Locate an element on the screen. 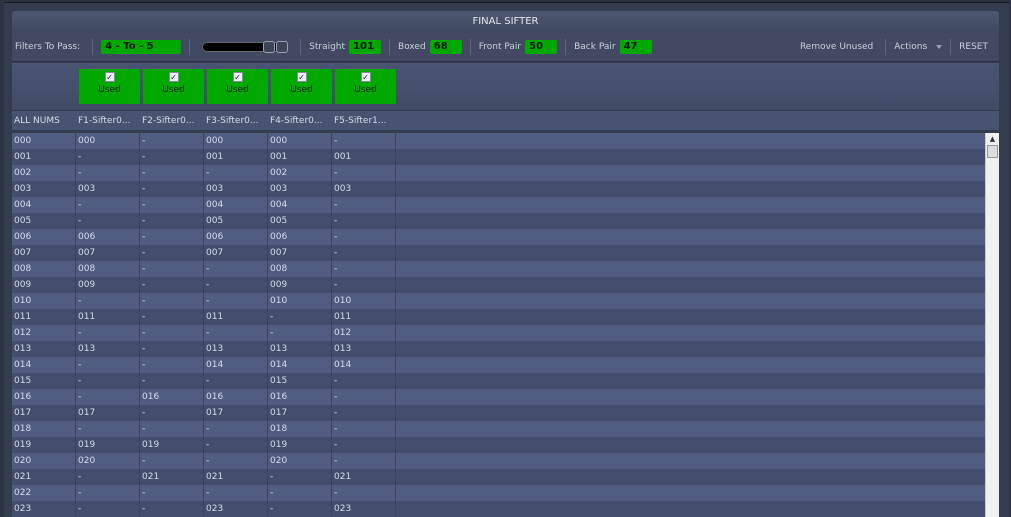  table-row: 018- - -018- is located at coordinates (498, 429).